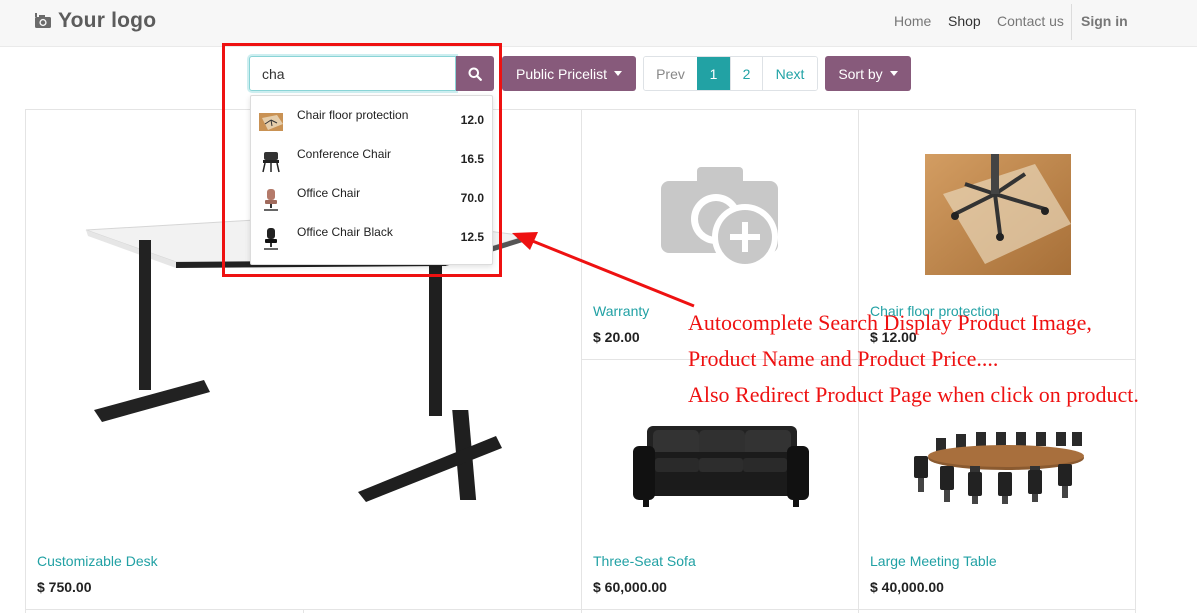 This screenshot has width=1197, height=613. Describe the element at coordinates (345, 232) in the screenshot. I see `autocomplete-item-name: Office Chair Black` at that location.